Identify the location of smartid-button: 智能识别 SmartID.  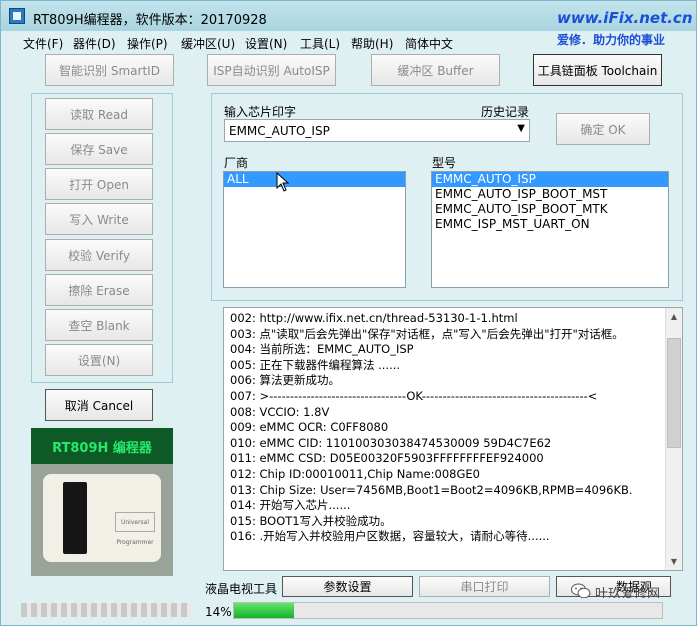
(109, 70).